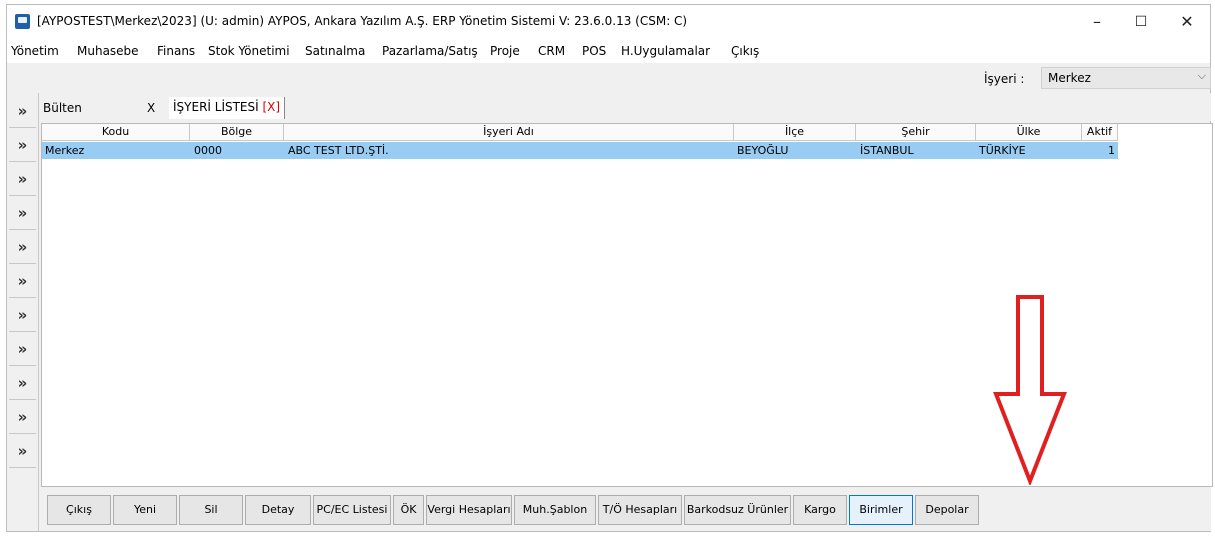 The width and height of the screenshot is (1215, 536). I want to click on menu-yonetim: Yönetim, so click(35, 51).